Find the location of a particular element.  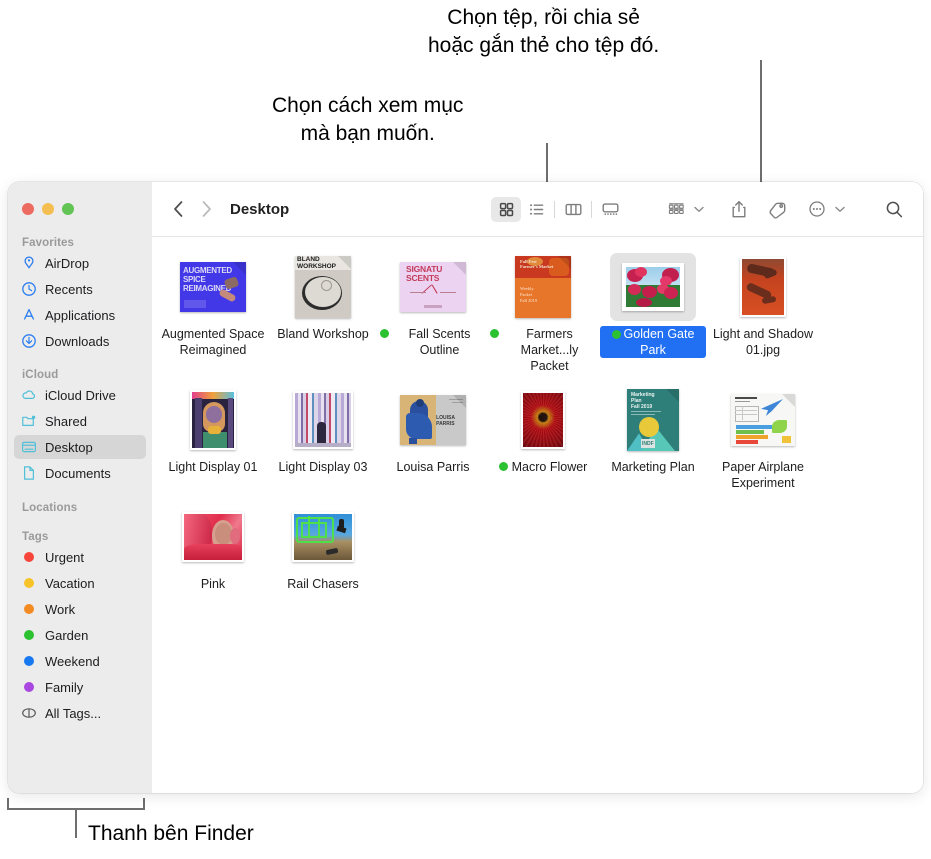

zoom-button is located at coordinates (68, 209).